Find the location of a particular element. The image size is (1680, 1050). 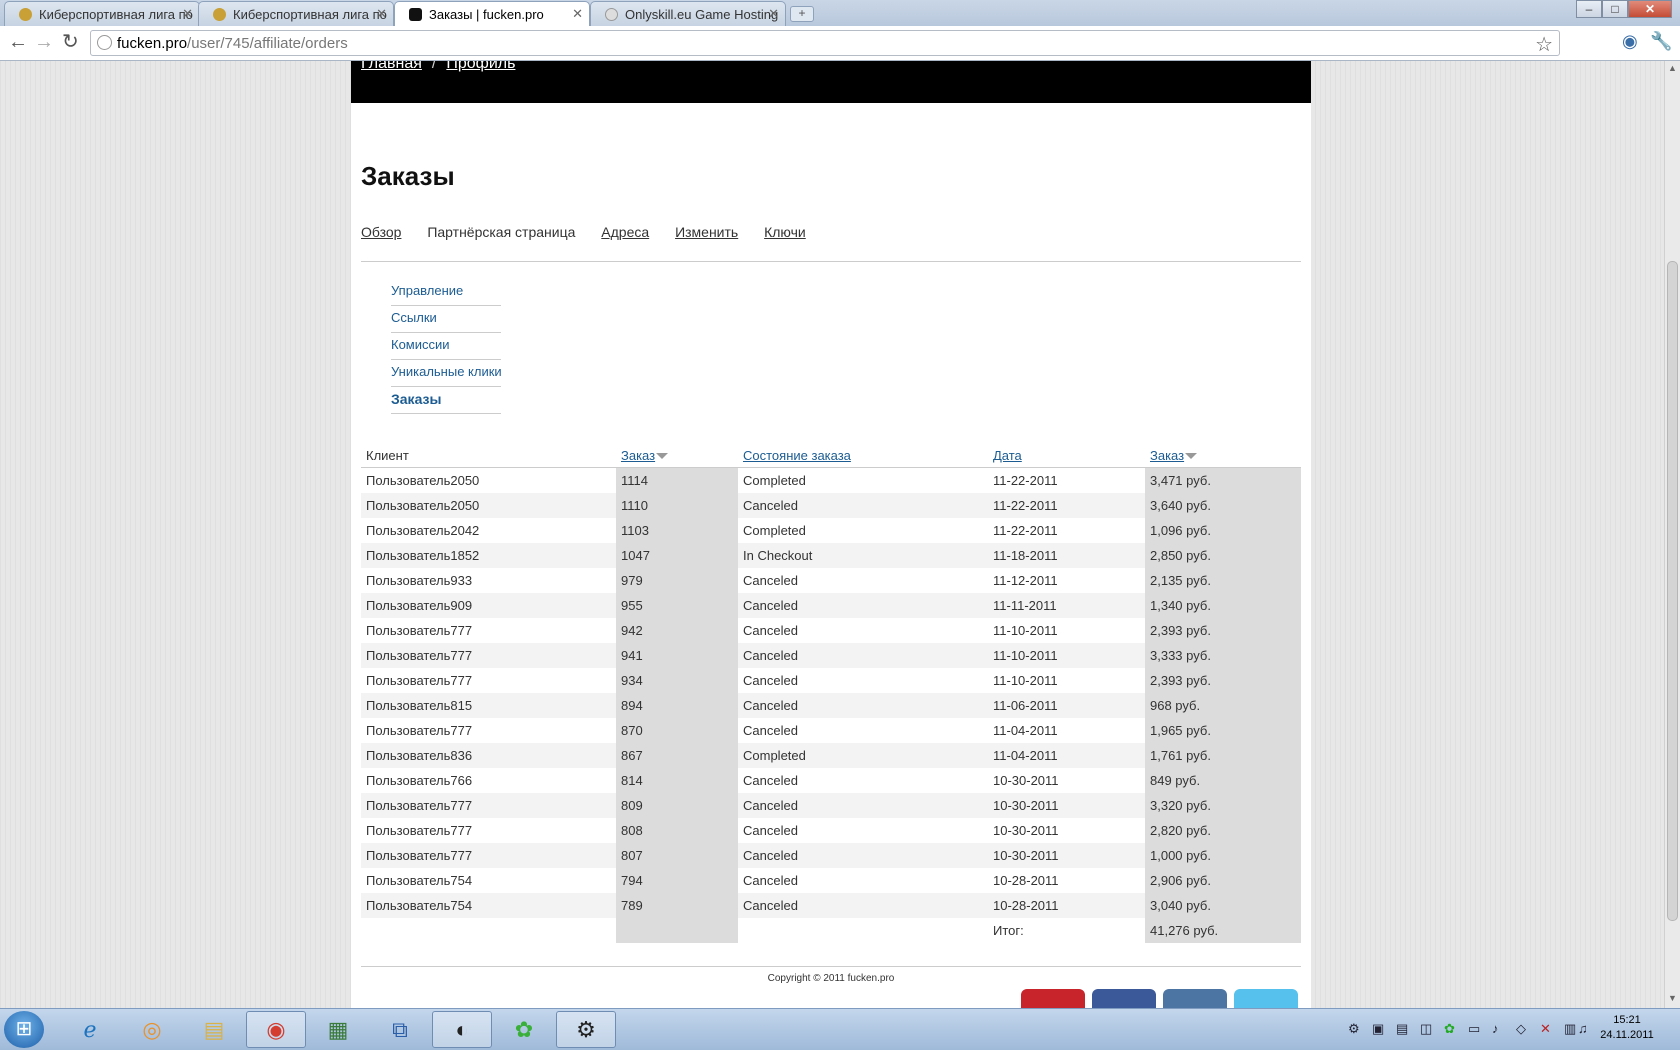

subnav-item-commissions: Комиссии is located at coordinates (446, 346).